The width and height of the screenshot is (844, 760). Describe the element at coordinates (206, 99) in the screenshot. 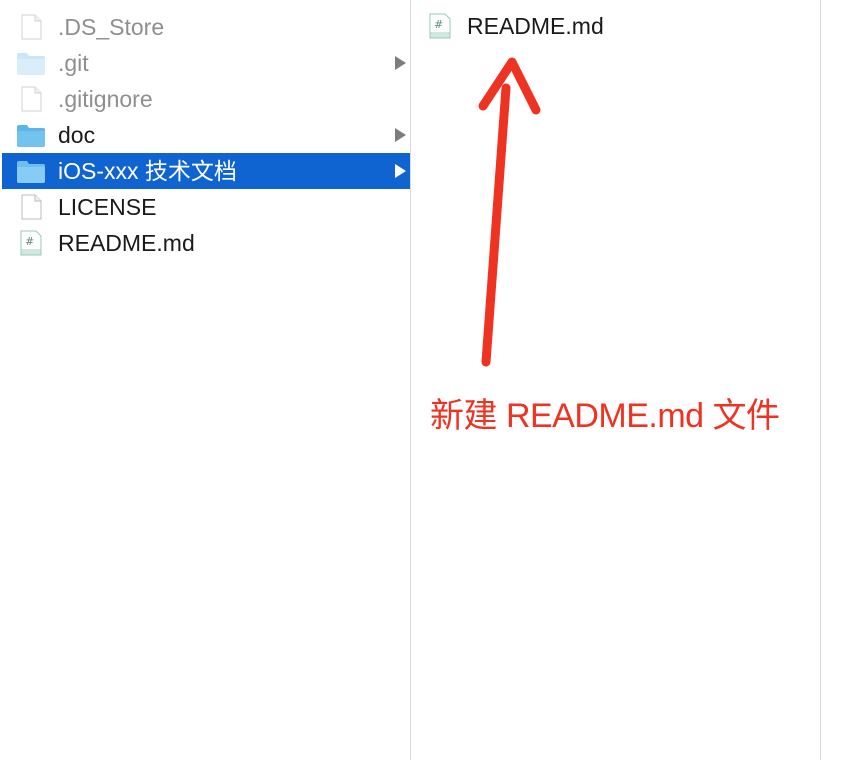

I see `list-item-gitignore: .gitignore` at that location.